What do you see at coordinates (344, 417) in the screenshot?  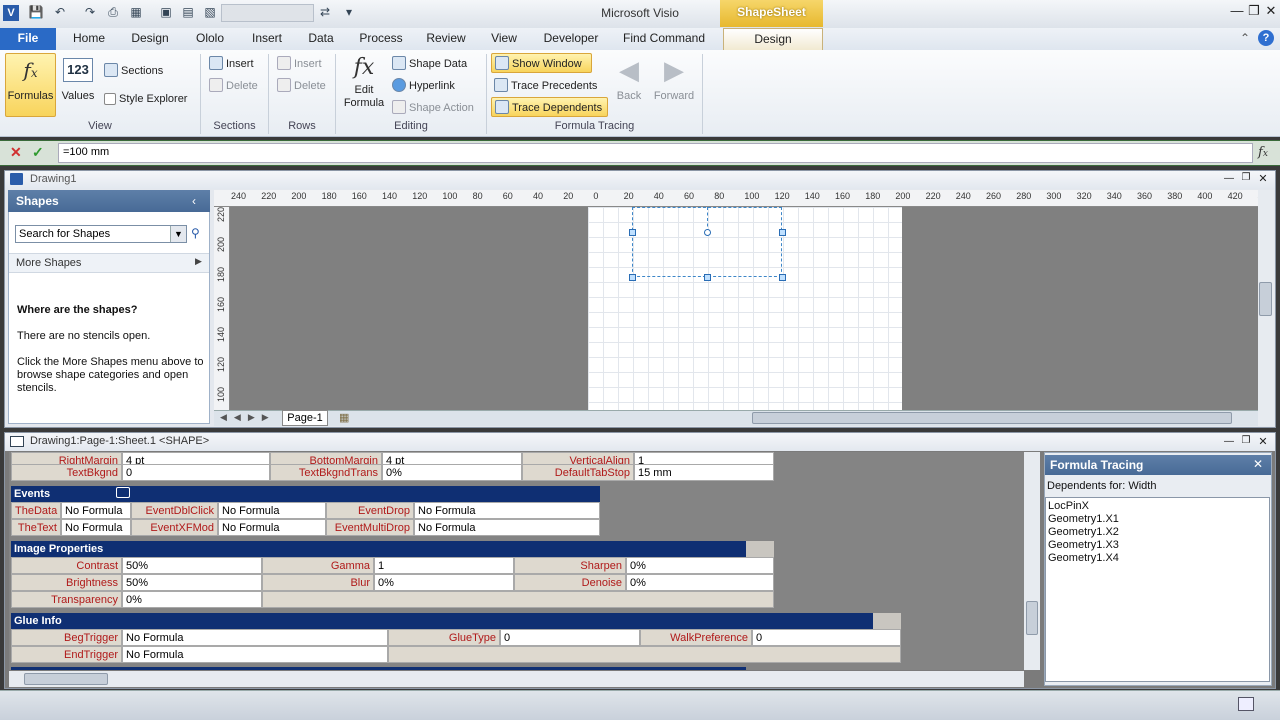 I see `insert-page-icon: ▦` at bounding box center [344, 417].